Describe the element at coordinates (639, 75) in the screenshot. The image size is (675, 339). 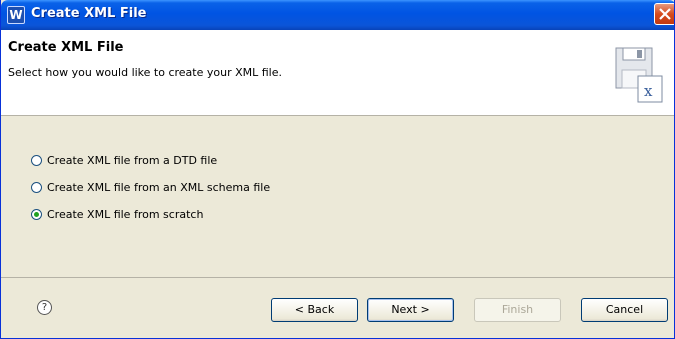
I see `xml-file-icon: x` at that location.